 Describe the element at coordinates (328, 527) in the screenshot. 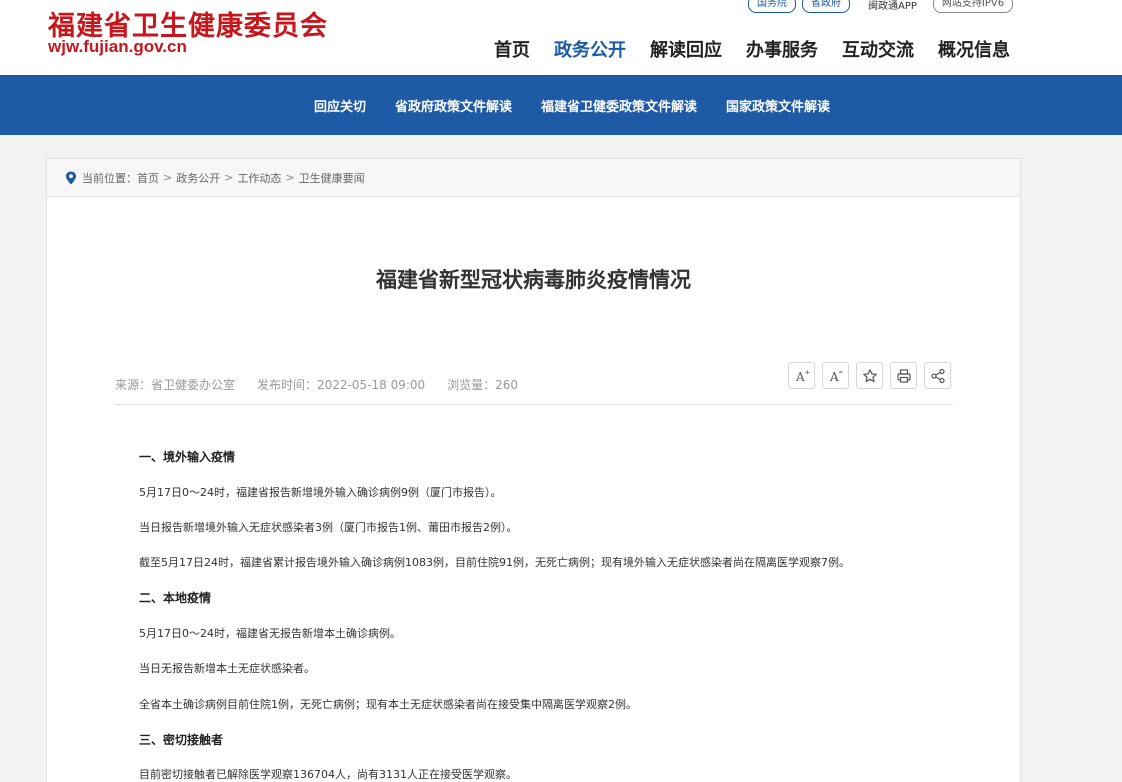

I see `article-paragraph: 当日报告新增境外输入无症状感染者3例（厦门市报告1例、莆田市报告2例）。` at that location.